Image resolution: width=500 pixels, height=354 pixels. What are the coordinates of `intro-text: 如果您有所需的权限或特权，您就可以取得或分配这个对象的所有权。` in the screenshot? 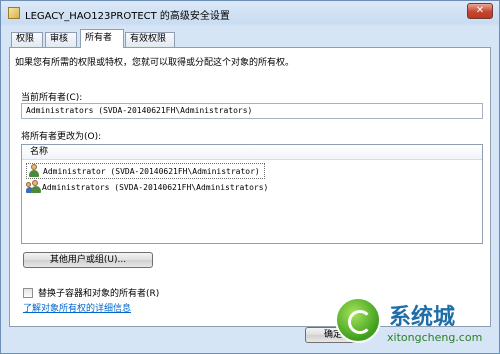 It's located at (155, 63).